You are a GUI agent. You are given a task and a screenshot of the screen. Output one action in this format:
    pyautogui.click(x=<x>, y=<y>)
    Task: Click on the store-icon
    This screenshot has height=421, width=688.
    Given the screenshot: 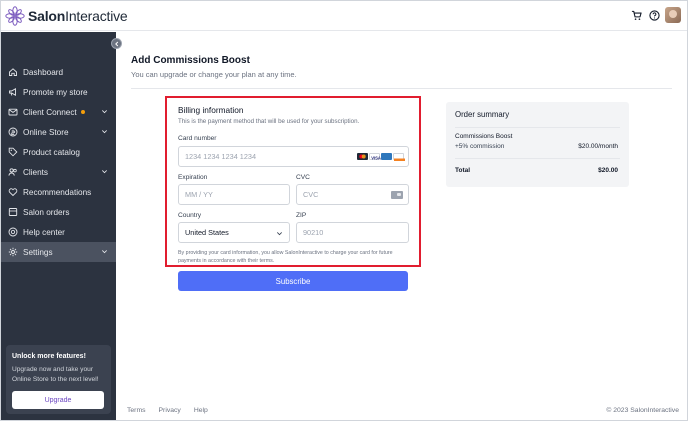 What is the action you would take?
    pyautogui.click(x=12, y=132)
    